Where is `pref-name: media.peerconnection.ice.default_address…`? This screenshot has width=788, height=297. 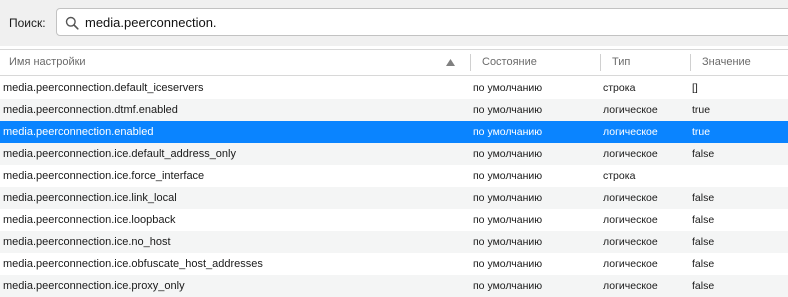 pref-name: media.peerconnection.ice.default_address… is located at coordinates (119, 154).